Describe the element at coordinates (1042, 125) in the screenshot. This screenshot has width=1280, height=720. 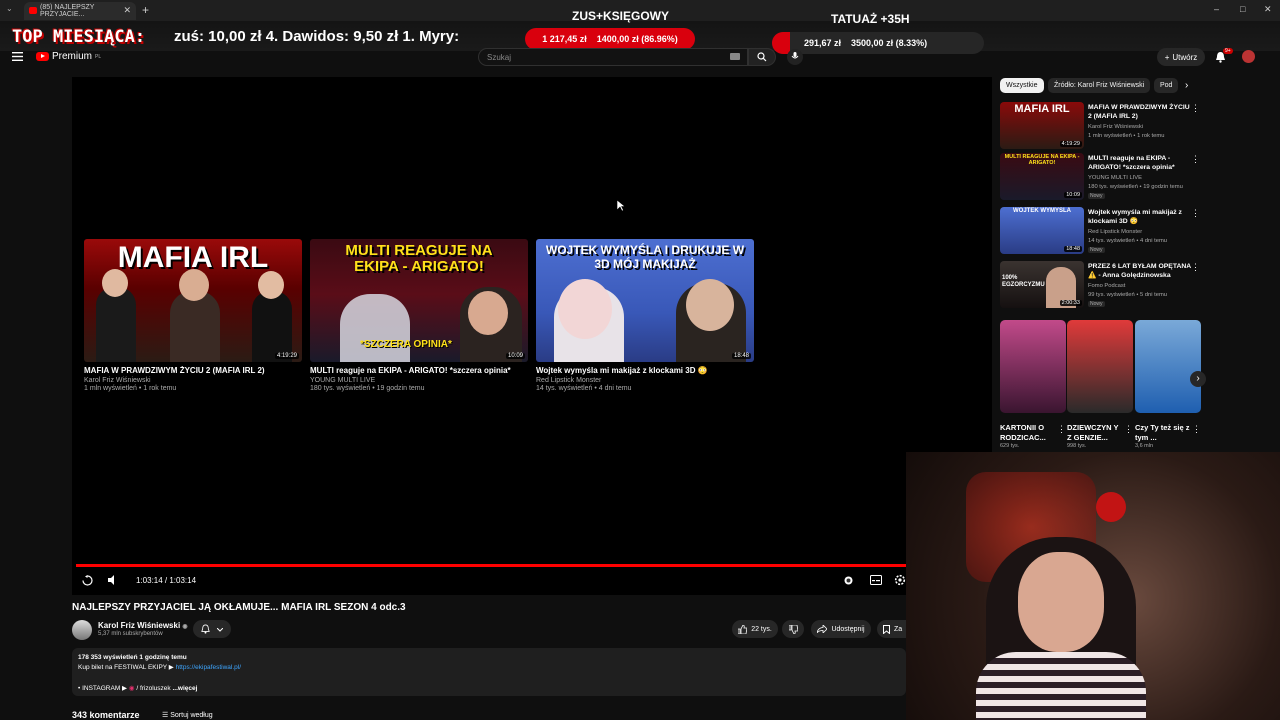
I see `rec-thumbnail: MAFIA IRL 4:19:29` at that location.